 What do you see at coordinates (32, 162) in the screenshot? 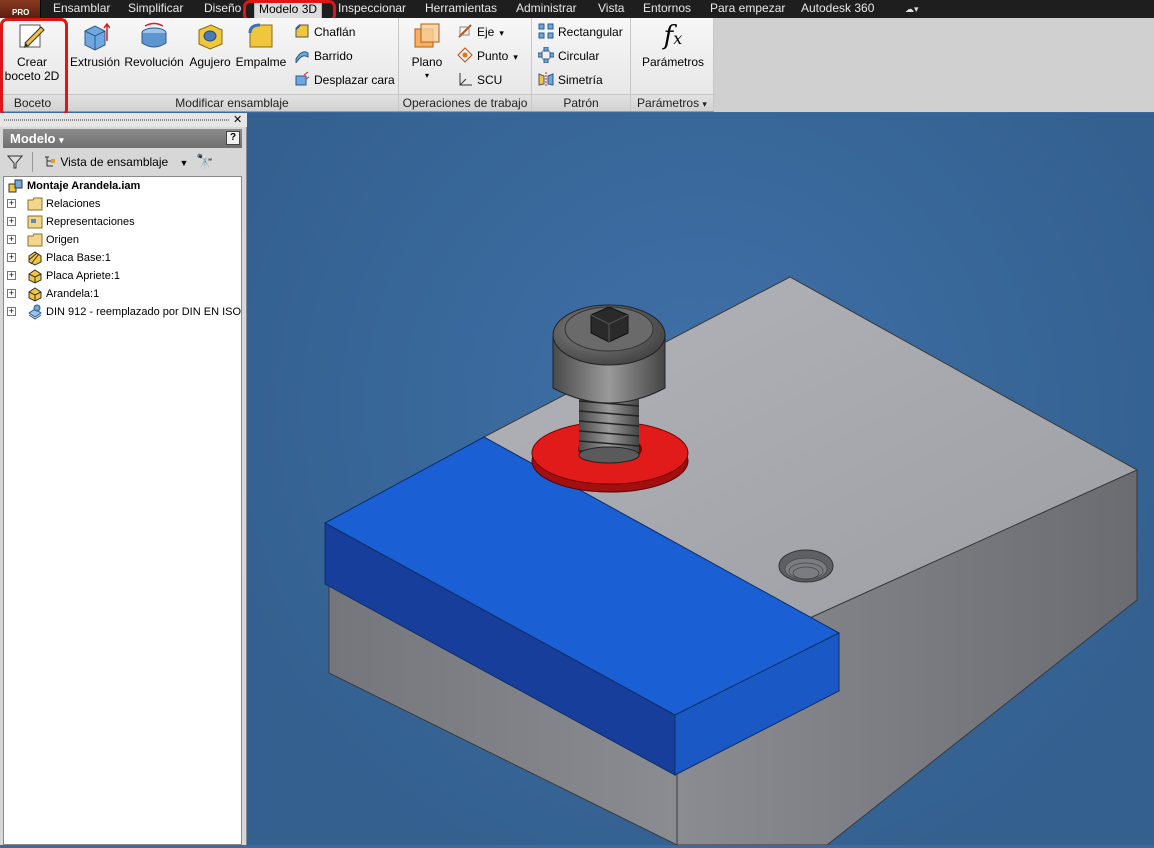
I see `toolbar-separator` at bounding box center [32, 162].